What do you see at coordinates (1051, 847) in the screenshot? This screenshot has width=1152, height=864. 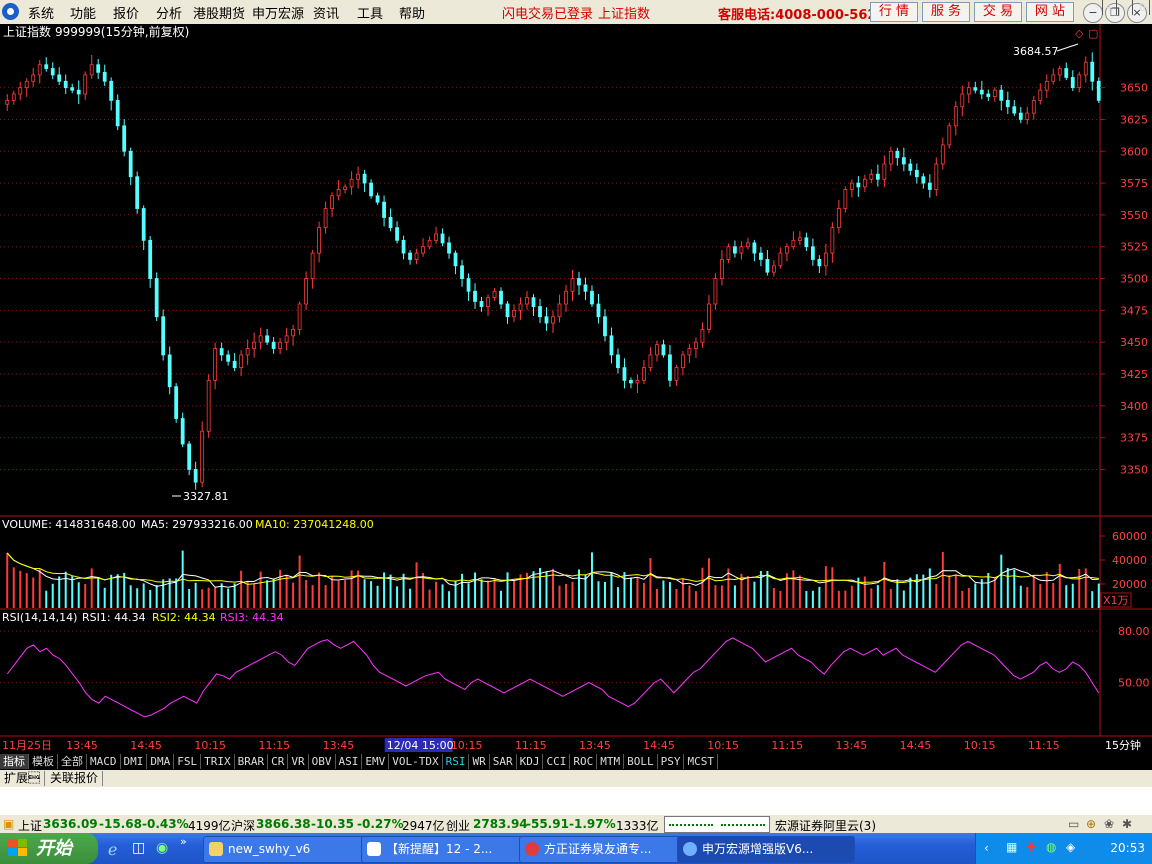 I see `tray-shield-icon: ◍` at bounding box center [1051, 847].